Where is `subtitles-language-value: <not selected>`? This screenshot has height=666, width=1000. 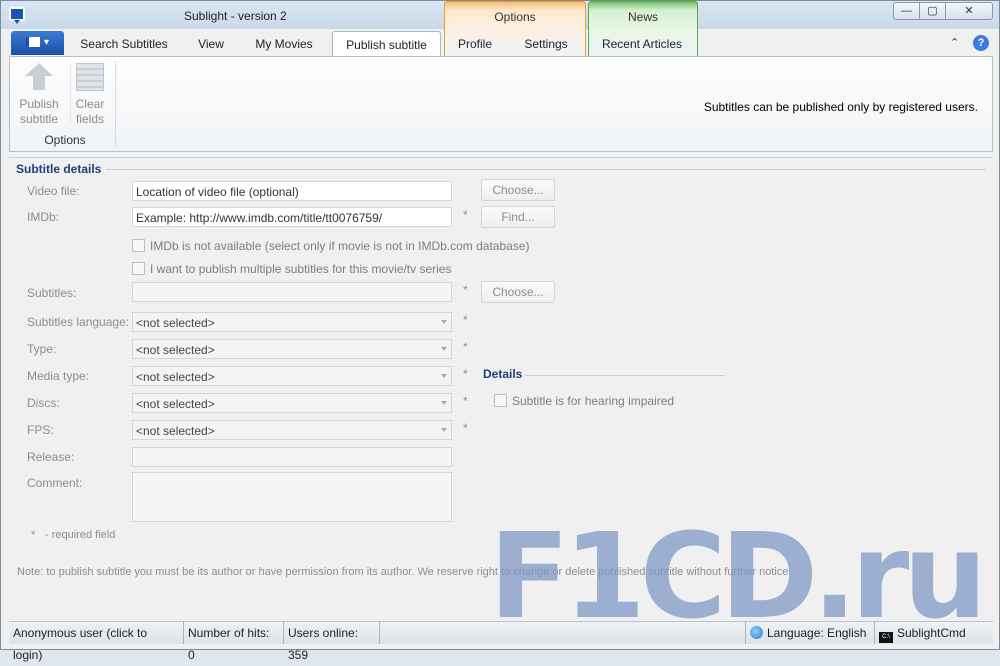 subtitles-language-value: <not selected> is located at coordinates (175, 323).